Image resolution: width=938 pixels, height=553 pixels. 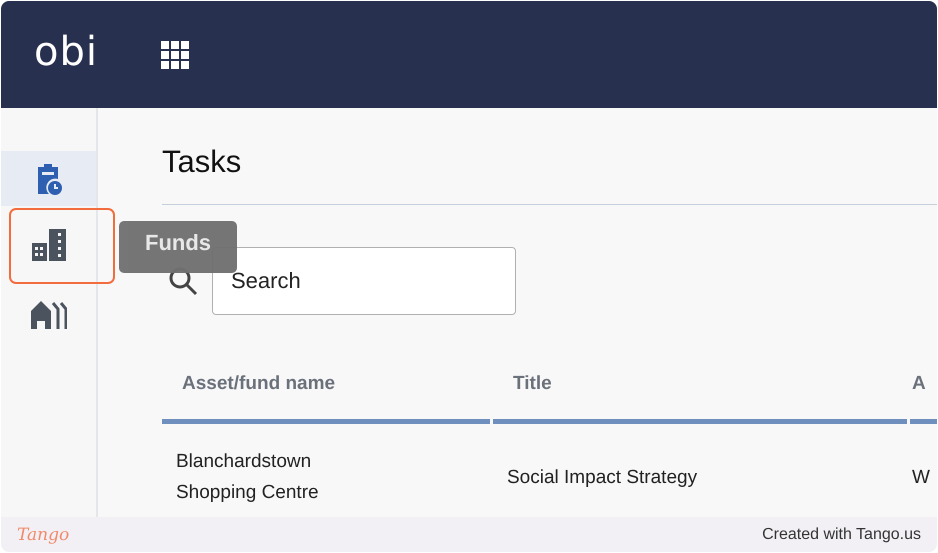 I want to click on logo: obi, so click(x=66, y=52).